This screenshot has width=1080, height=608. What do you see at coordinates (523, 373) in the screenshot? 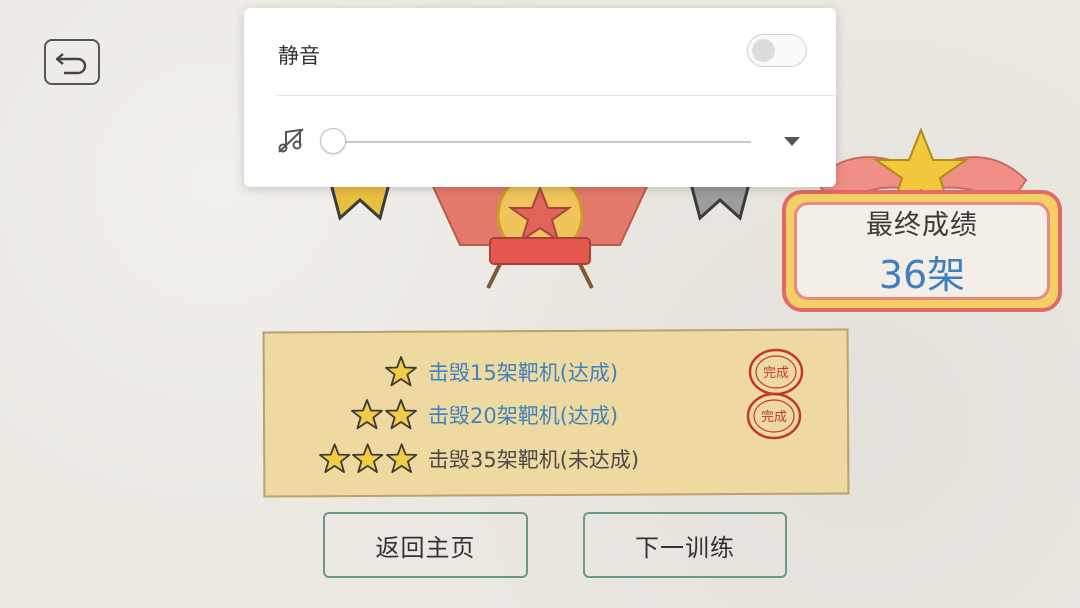
I see `task-text: 击毁15架靶机(达成)` at bounding box center [523, 373].